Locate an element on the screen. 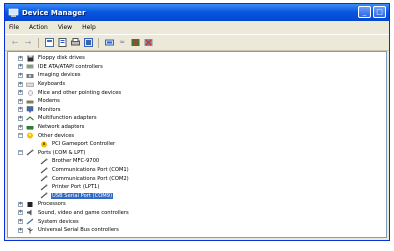  minimize-button: _ is located at coordinates (364, 12).